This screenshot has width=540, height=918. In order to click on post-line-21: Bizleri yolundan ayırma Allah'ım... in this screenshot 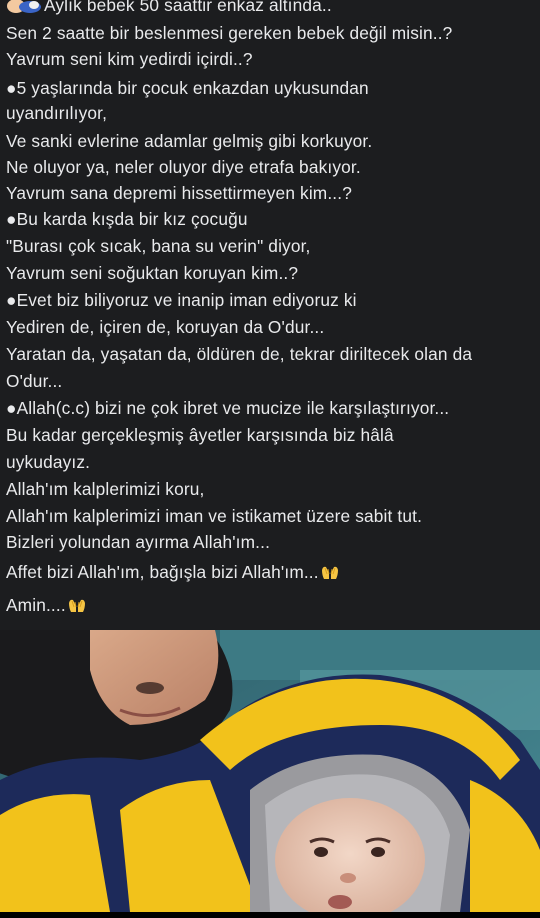, I will do `click(138, 542)`.